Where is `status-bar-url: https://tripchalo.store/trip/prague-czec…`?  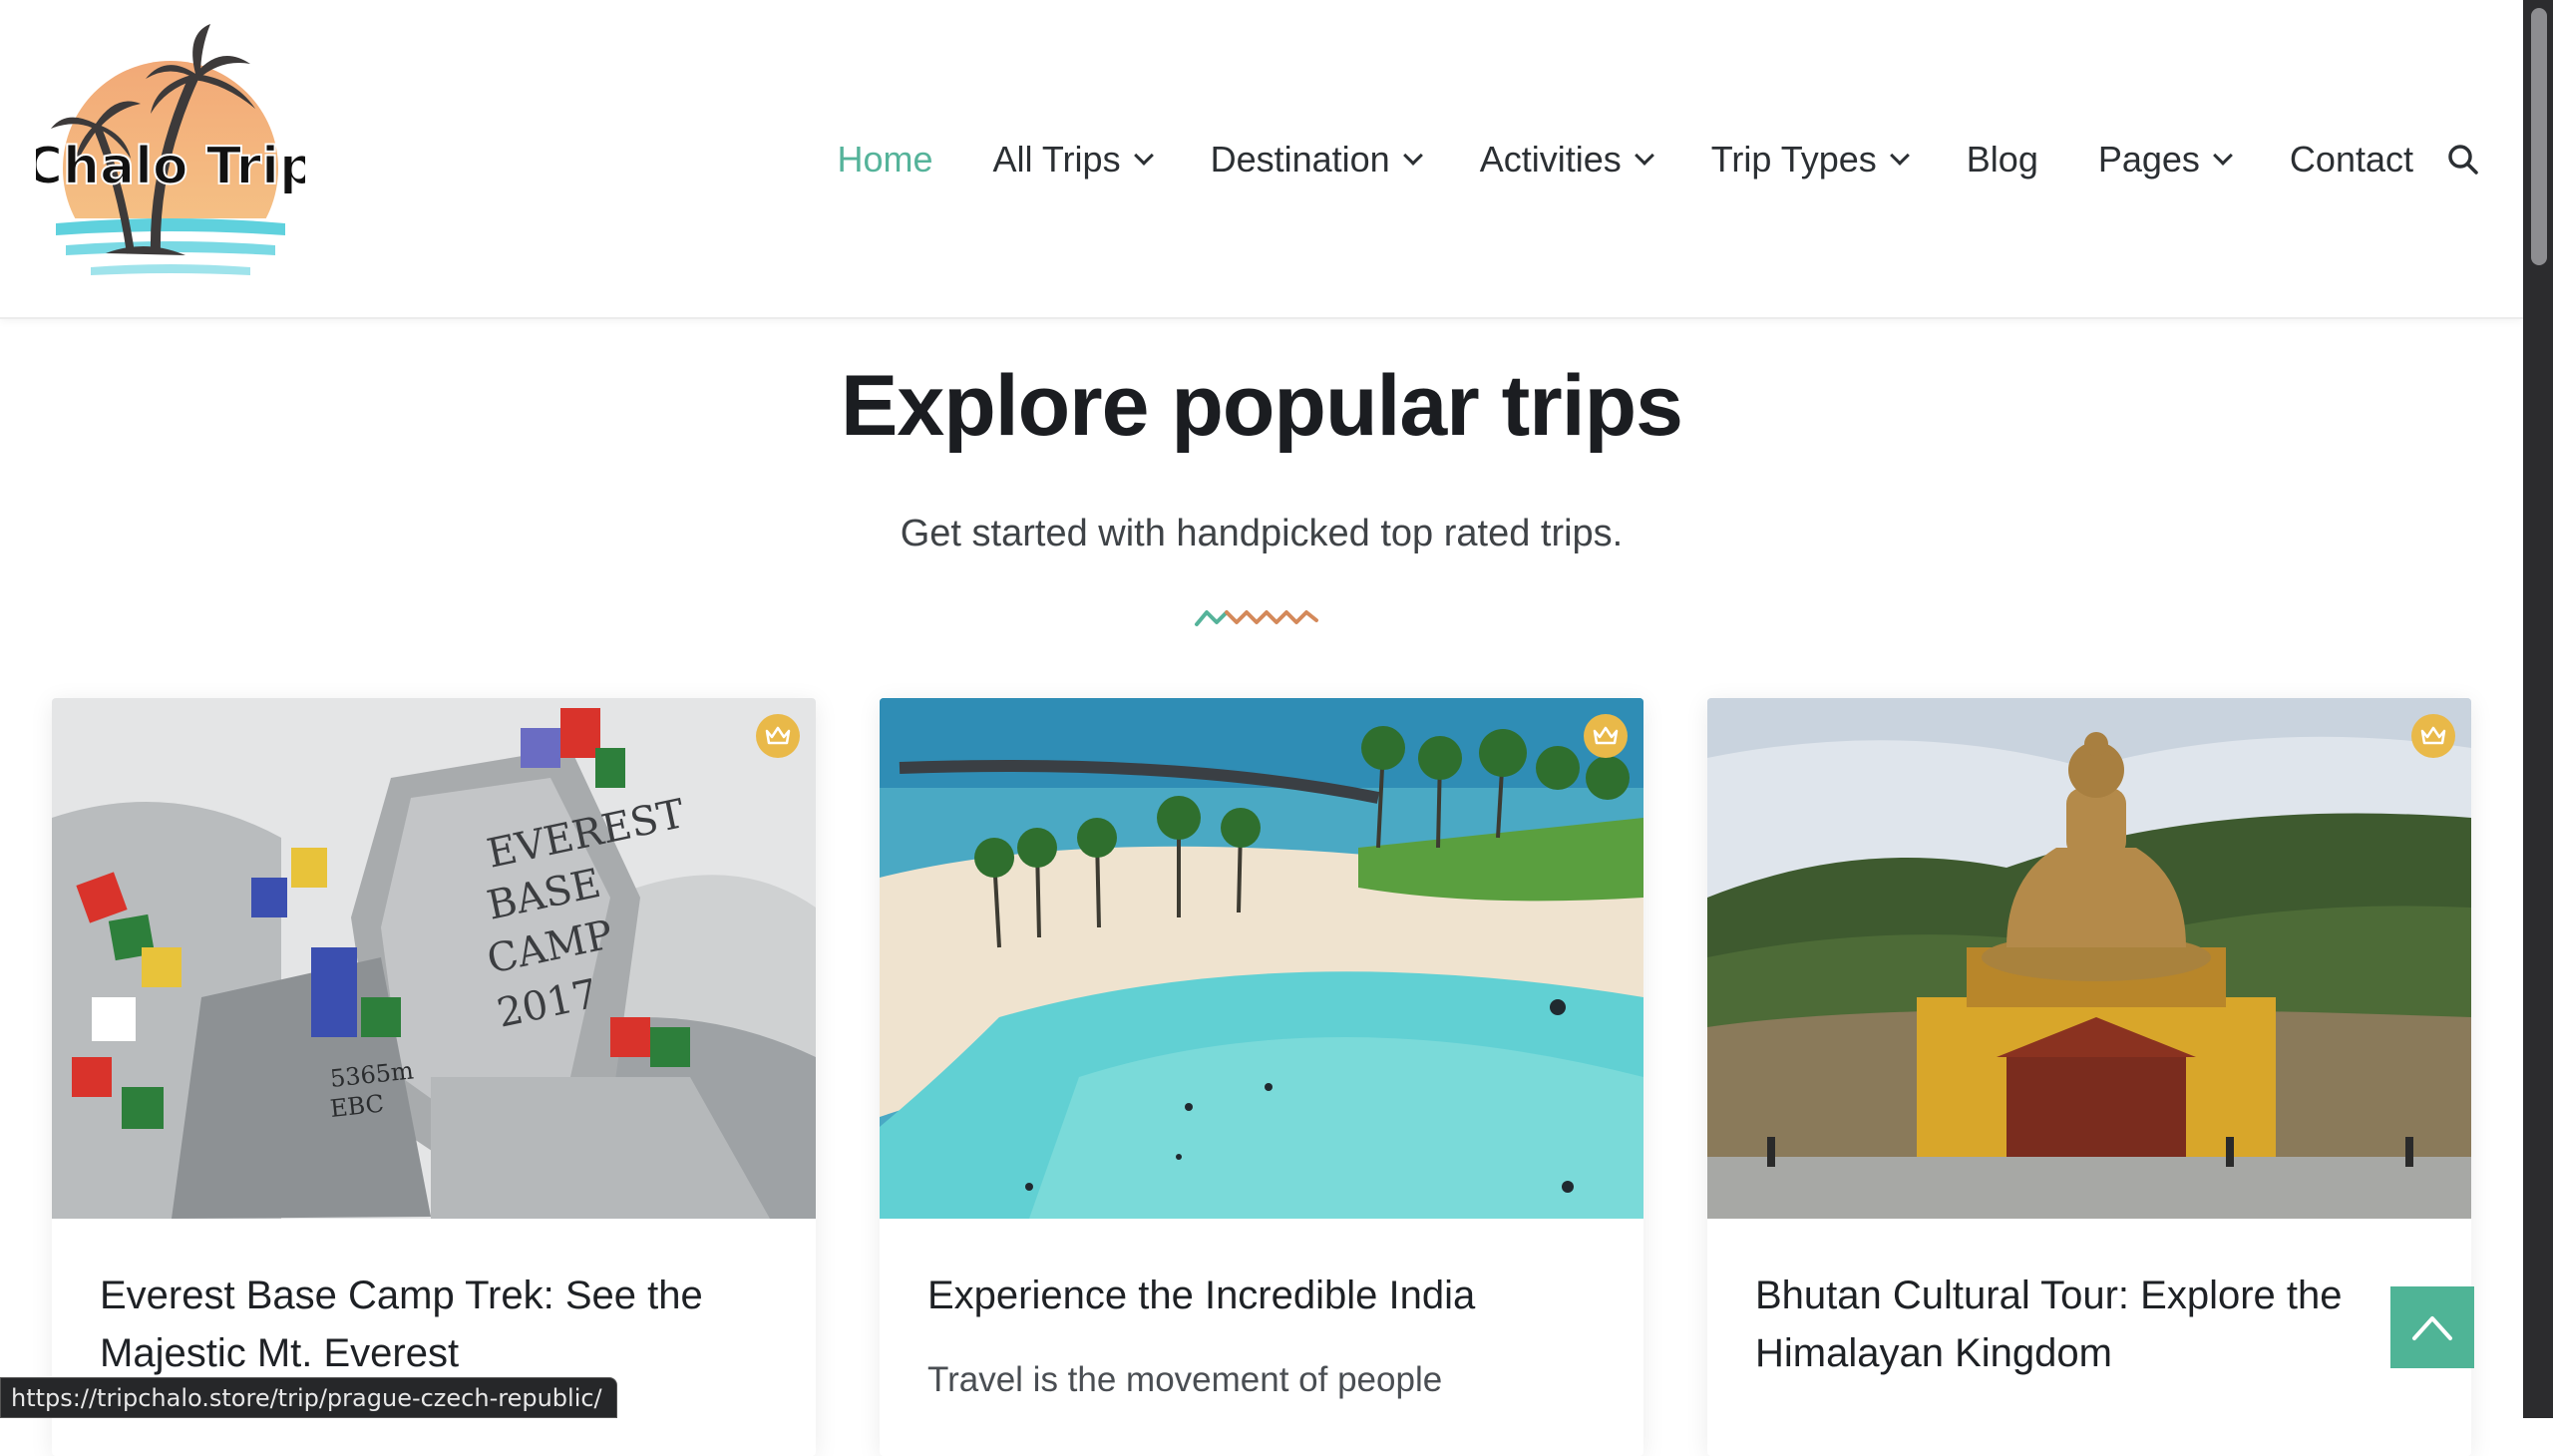
status-bar-url: https://tripchalo.store/trip/prague-czec… is located at coordinates (309, 1397).